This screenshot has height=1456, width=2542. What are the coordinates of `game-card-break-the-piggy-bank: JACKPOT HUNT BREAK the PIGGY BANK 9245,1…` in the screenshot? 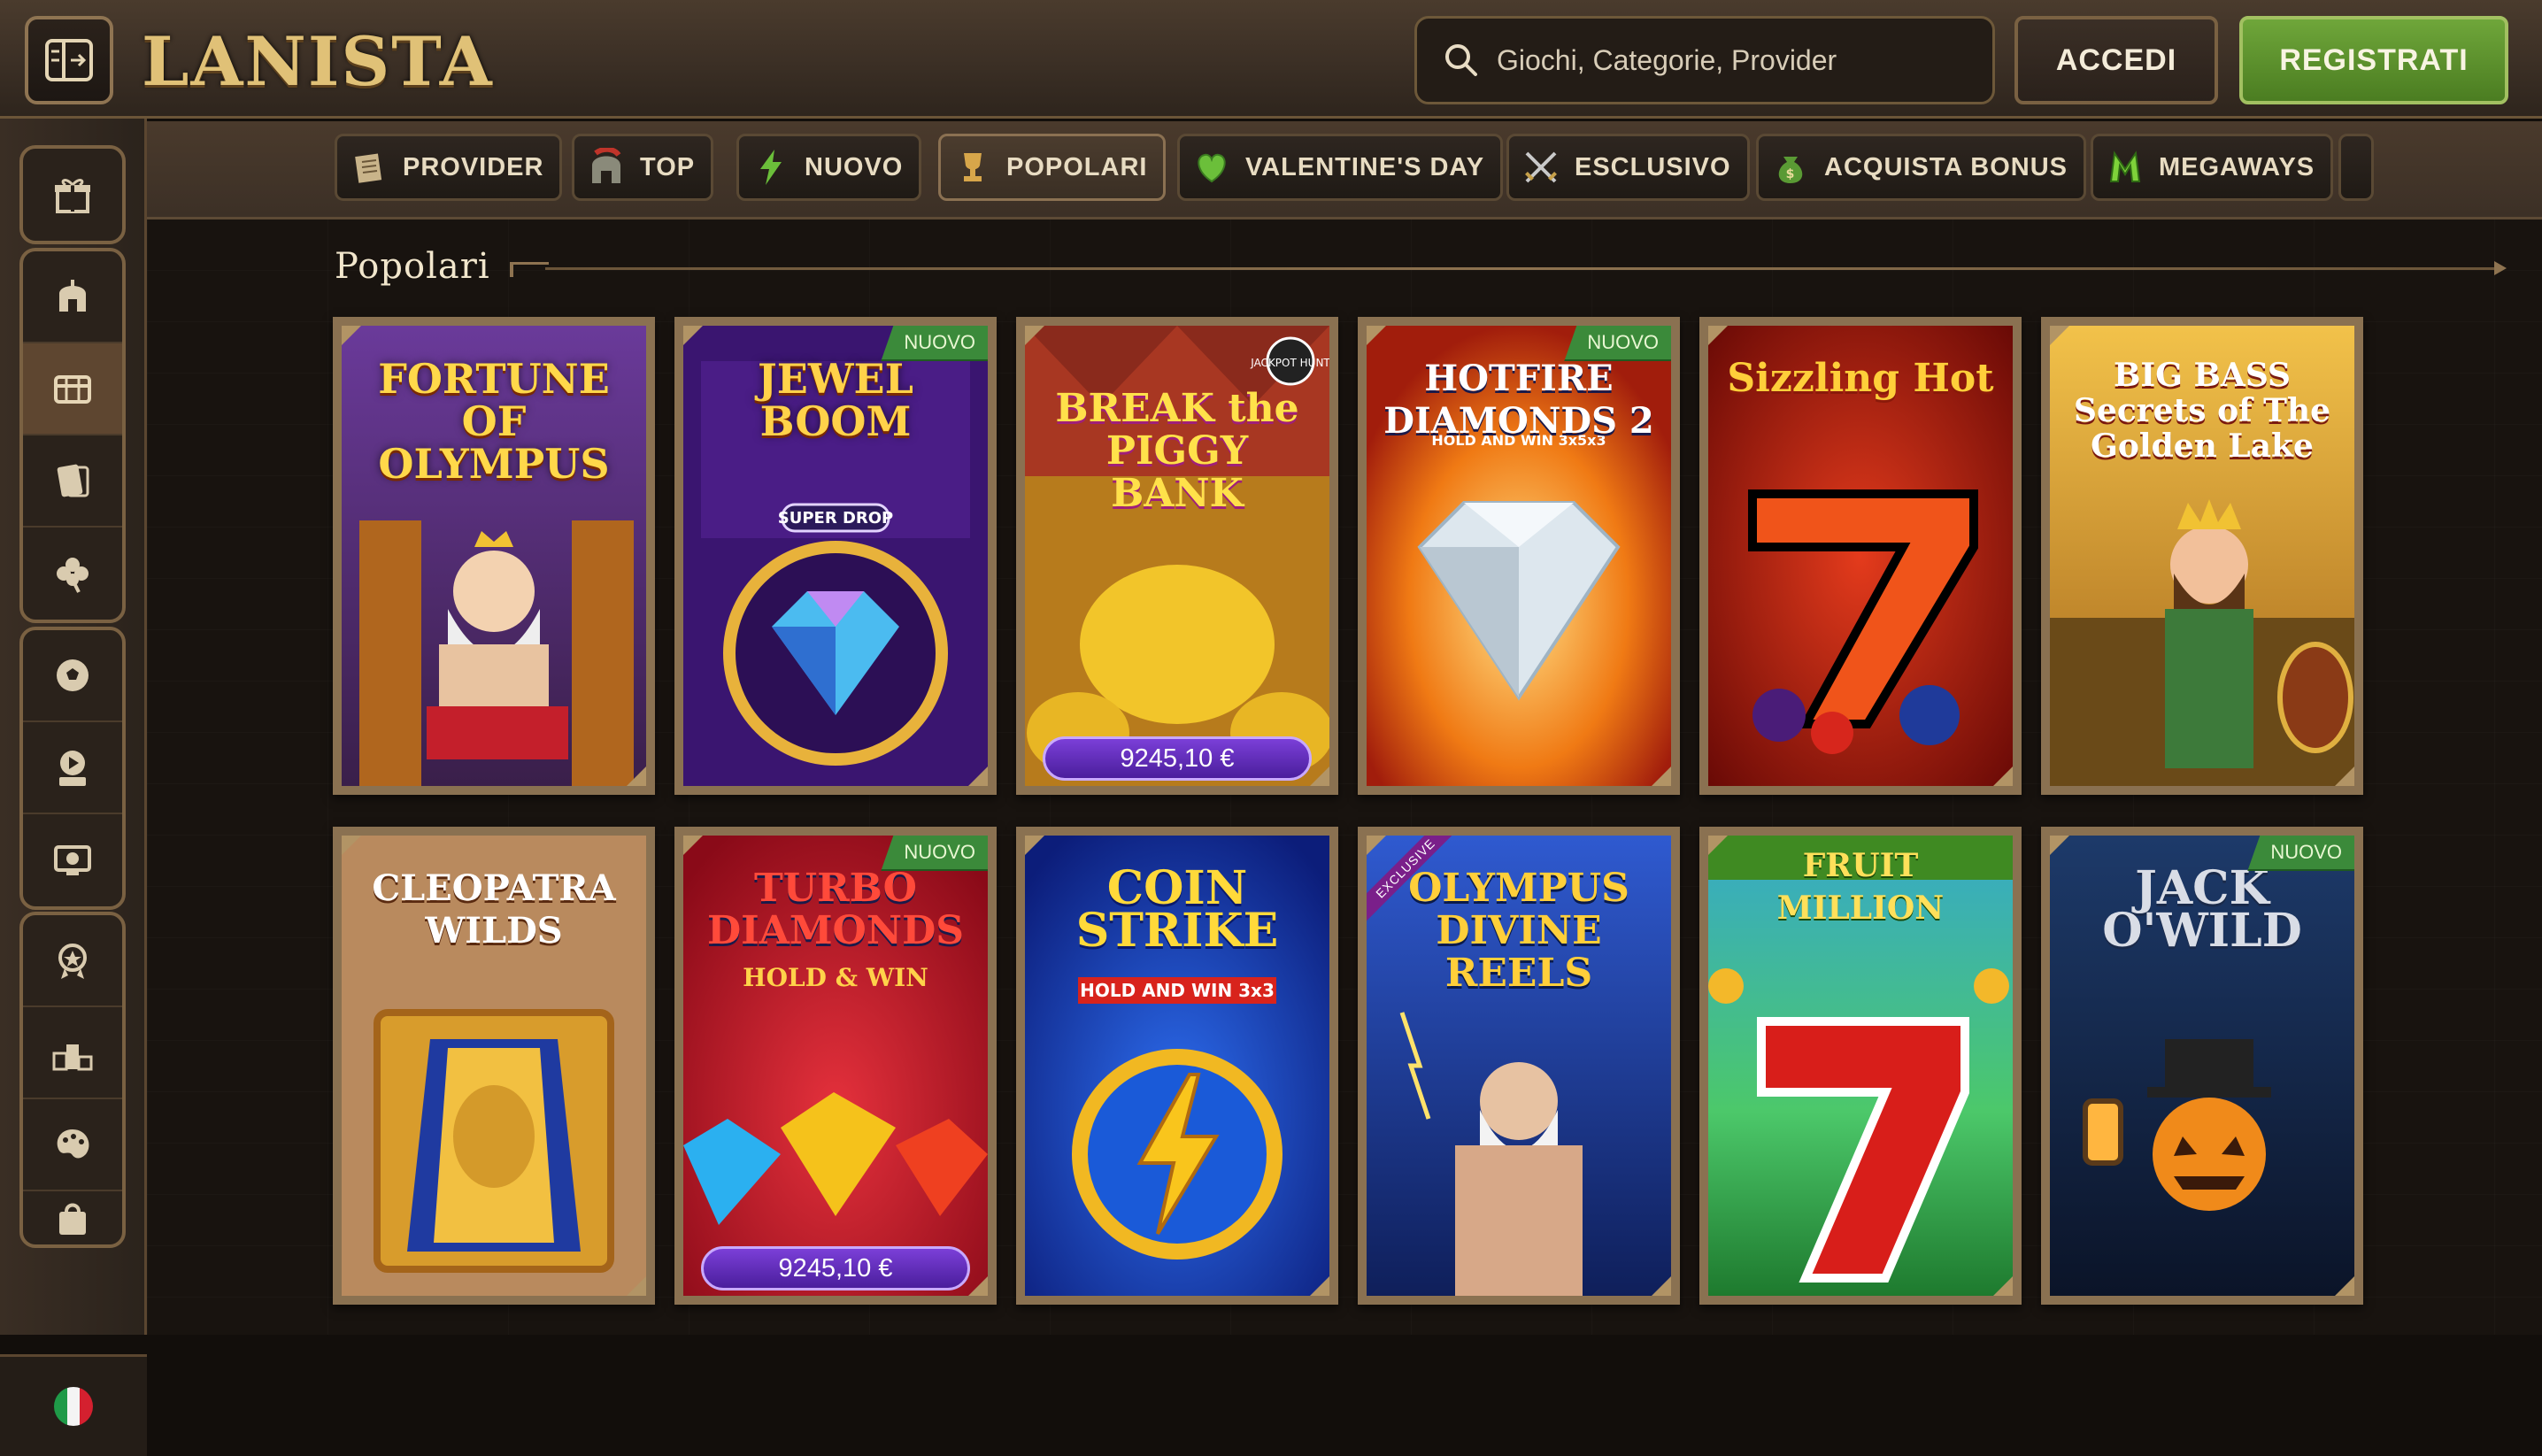 It's located at (1177, 556).